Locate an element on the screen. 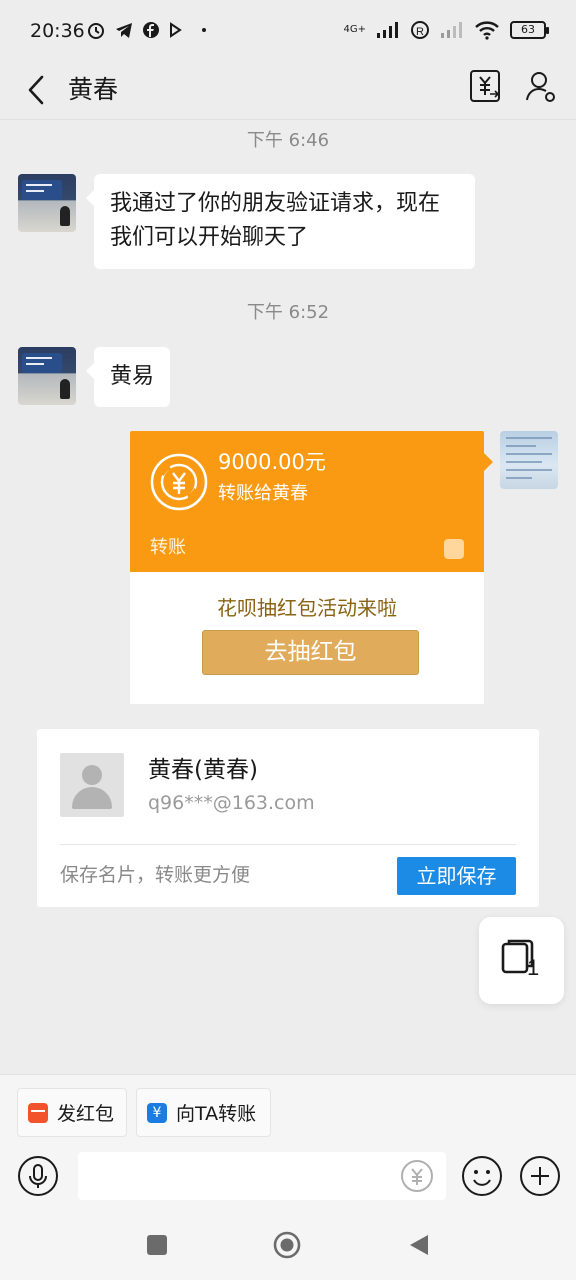 The height and width of the screenshot is (1280, 576). battery-icon: 63 is located at coordinates (529, 30).